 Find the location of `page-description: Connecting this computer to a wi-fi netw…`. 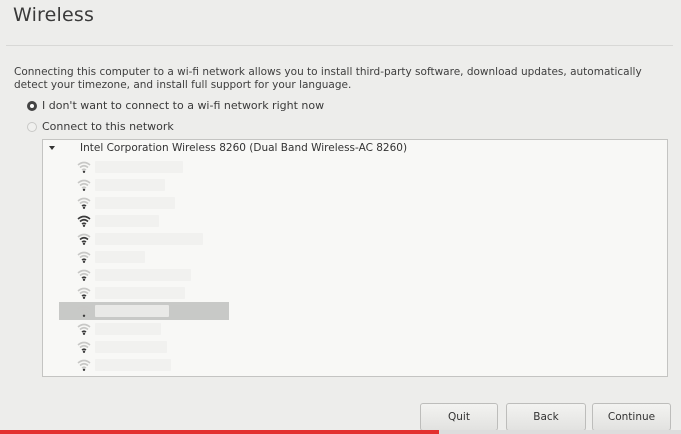

page-description: Connecting this computer to a wi-fi netw… is located at coordinates (328, 78).